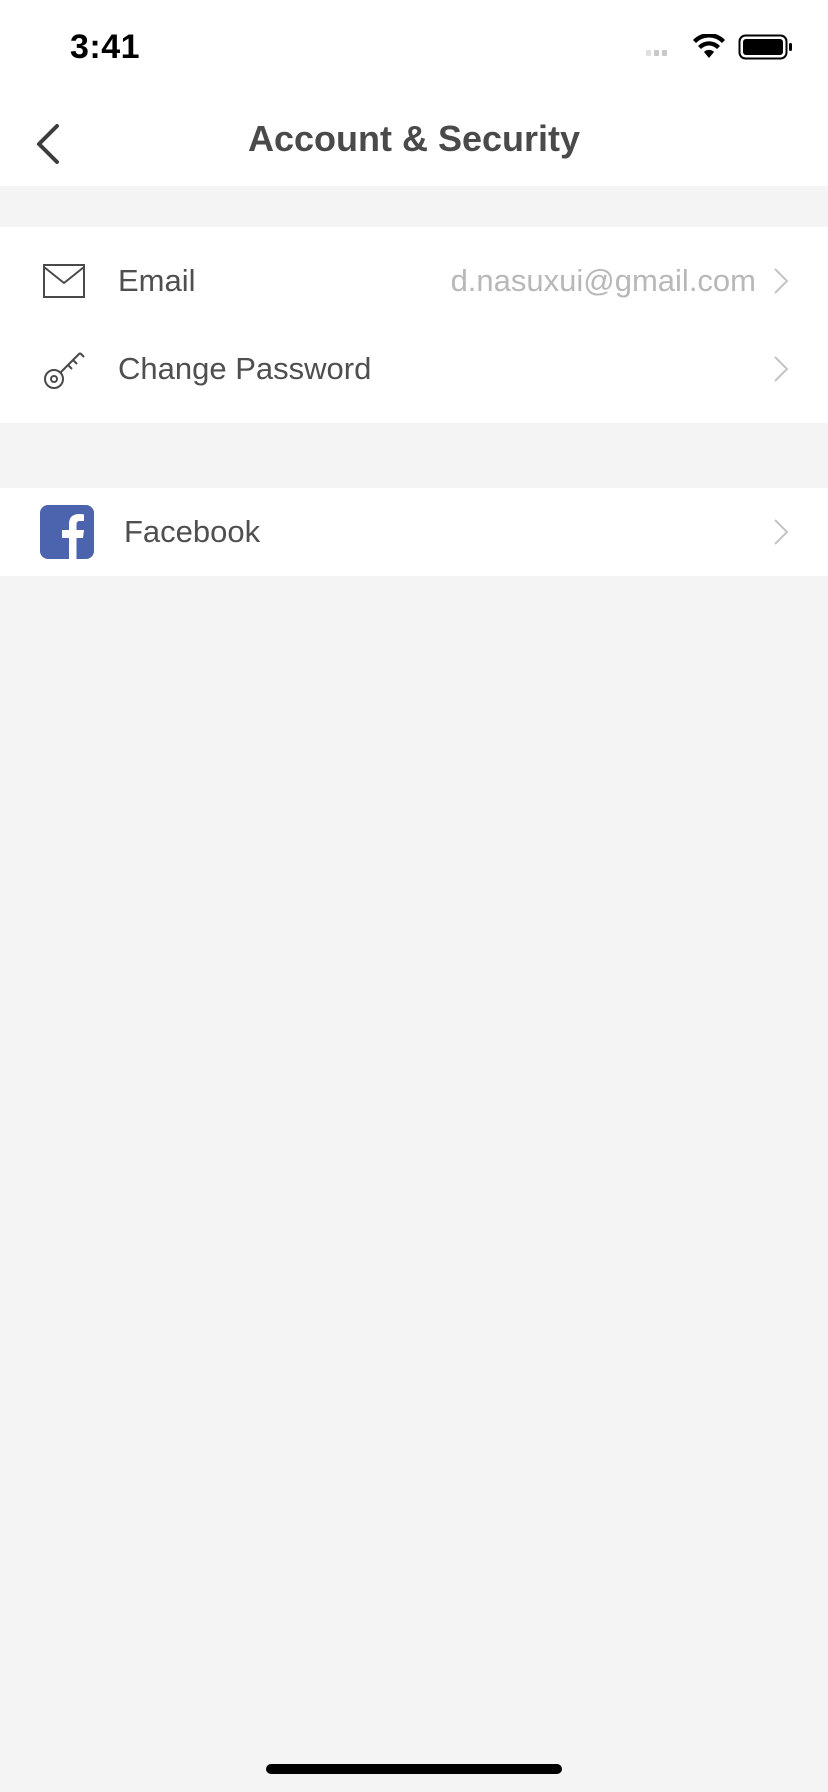 The image size is (828, 1792). What do you see at coordinates (157, 280) in the screenshot?
I see `email-label: Email` at bounding box center [157, 280].